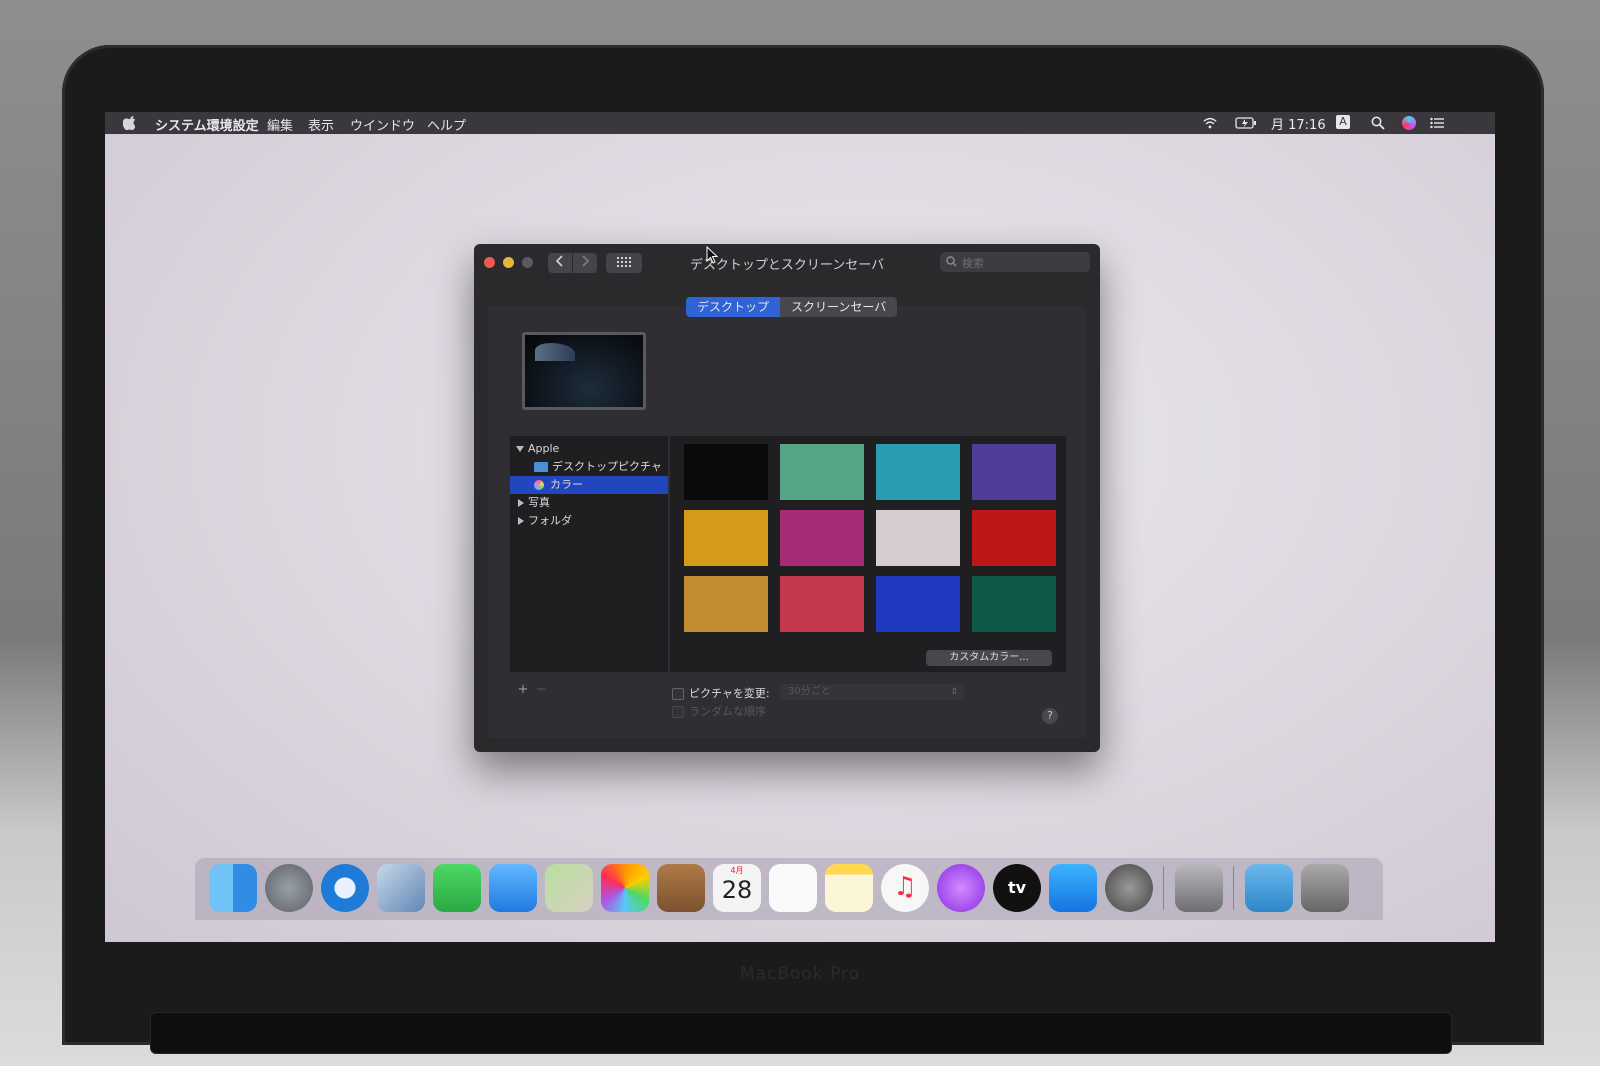  Describe the element at coordinates (289, 888) in the screenshot. I see `launchpad-icon` at that location.